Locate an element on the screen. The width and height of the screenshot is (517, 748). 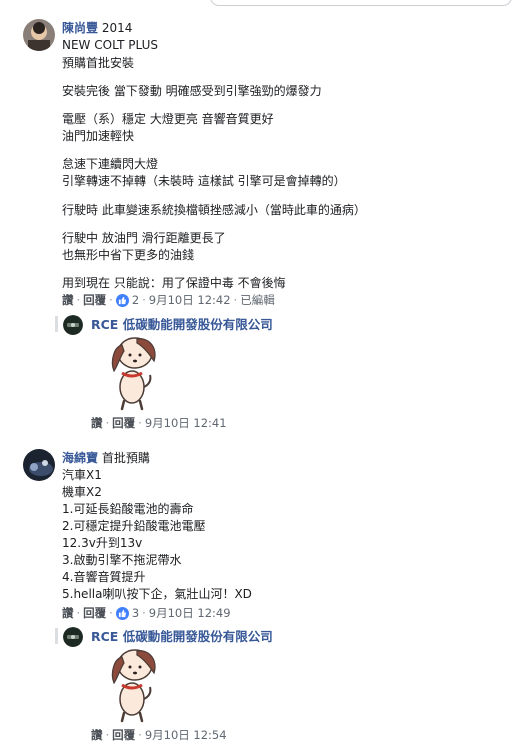
comment-header: 海綿寶 首批預購 is located at coordinates (106, 458).